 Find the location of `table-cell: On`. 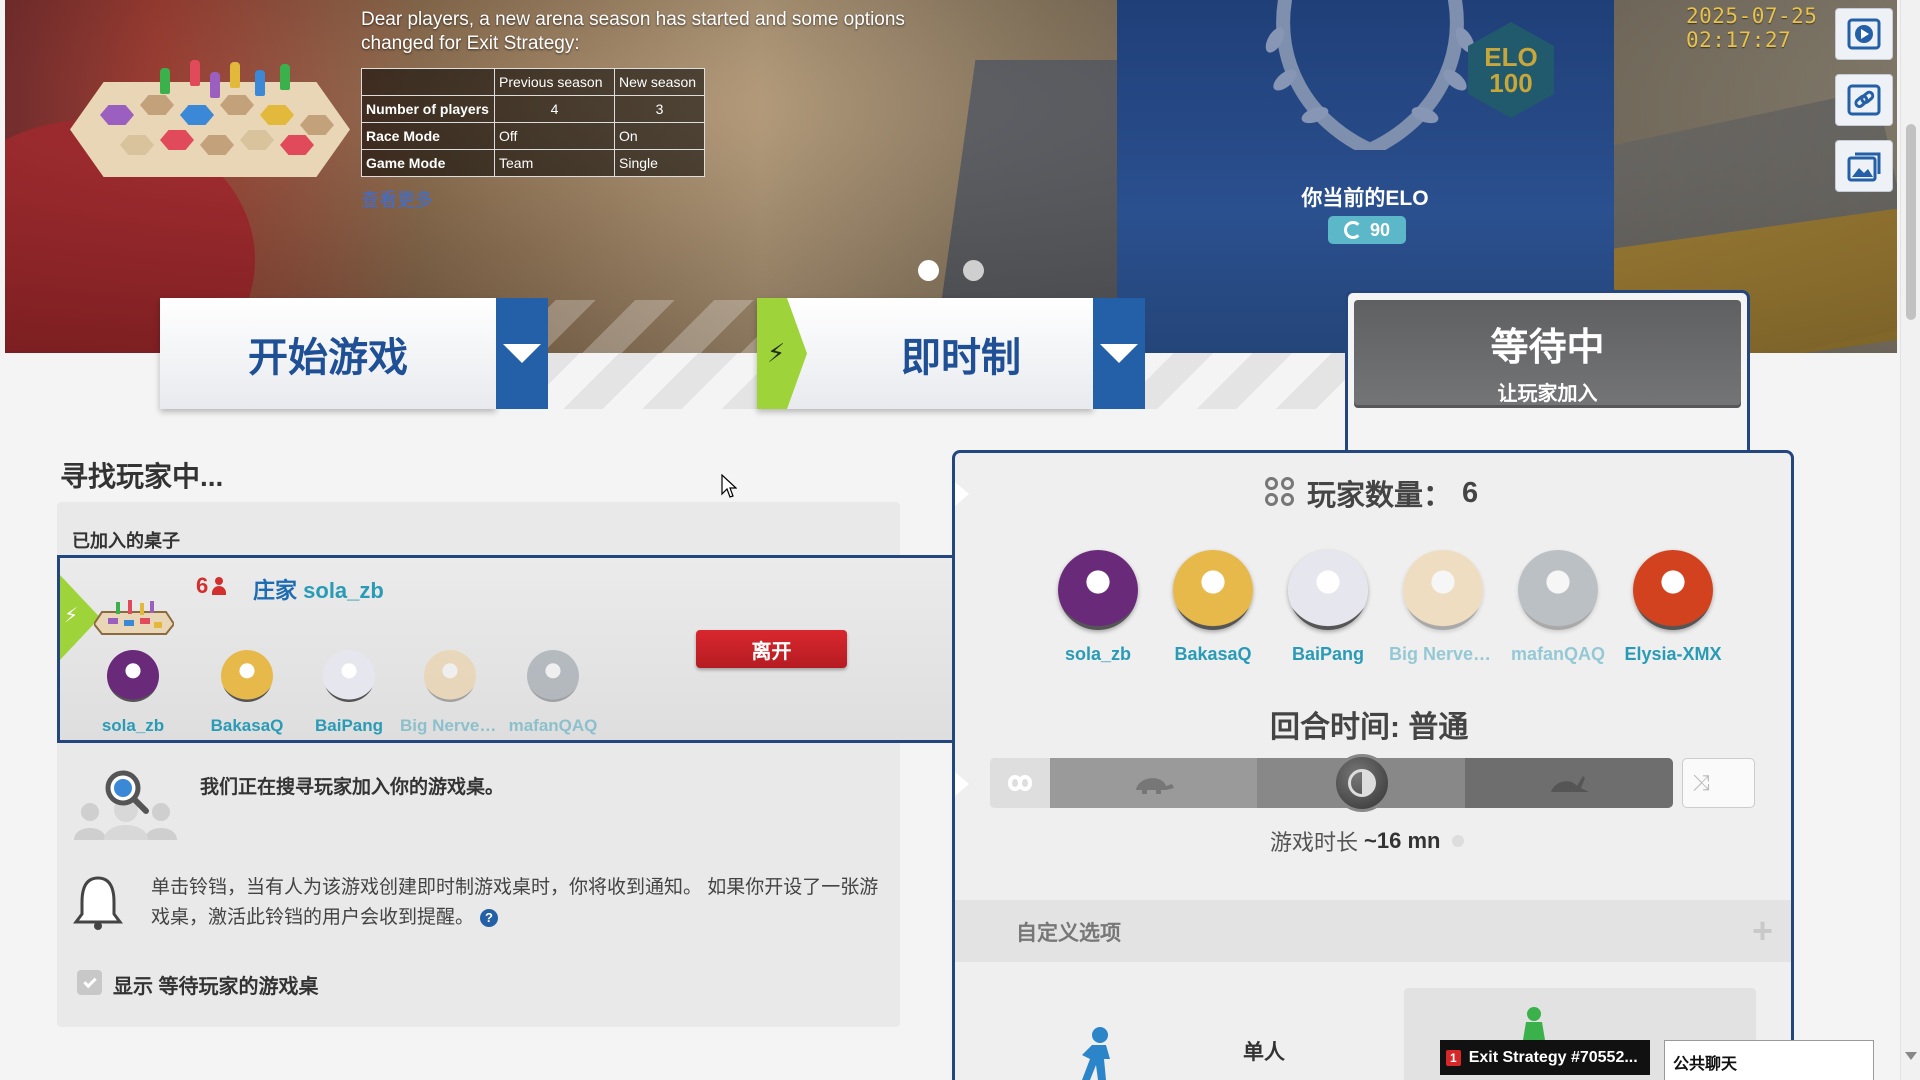

table-cell: On is located at coordinates (659, 136).